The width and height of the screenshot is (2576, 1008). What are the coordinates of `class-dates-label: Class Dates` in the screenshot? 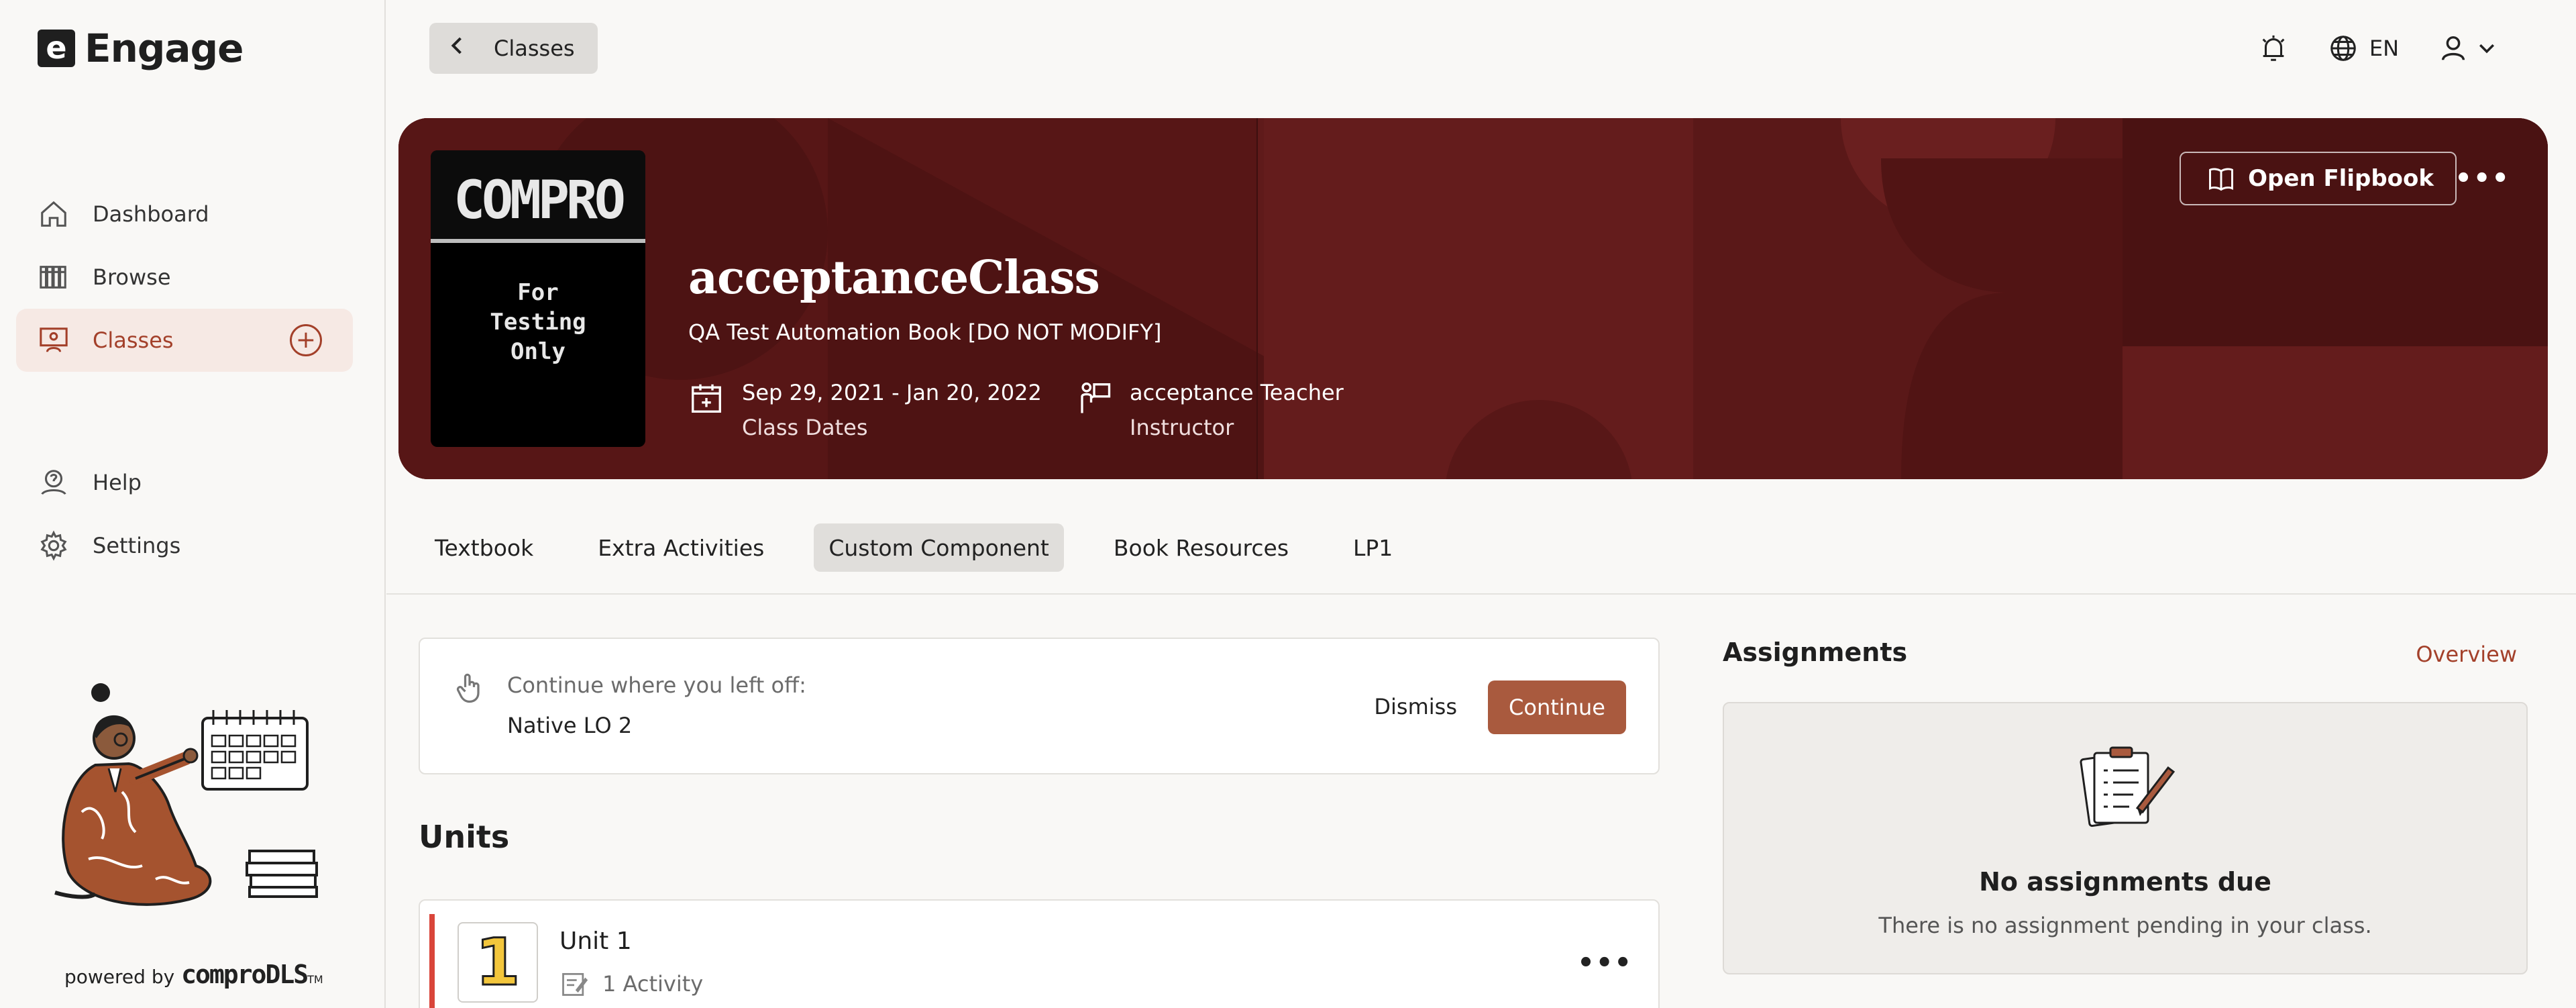 It's located at (805, 427).